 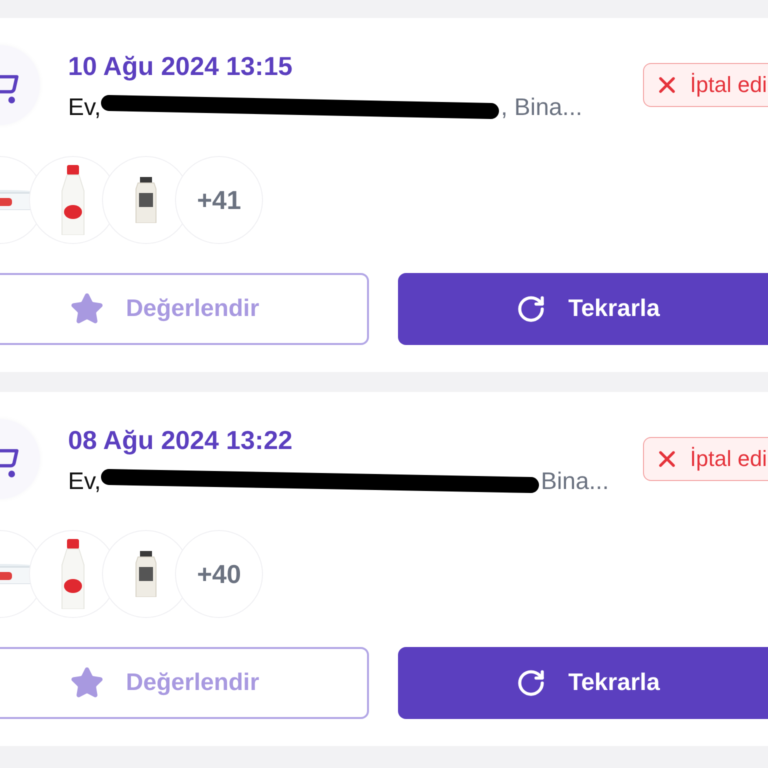 What do you see at coordinates (219, 200) in the screenshot?
I see `more-count: +41` at bounding box center [219, 200].